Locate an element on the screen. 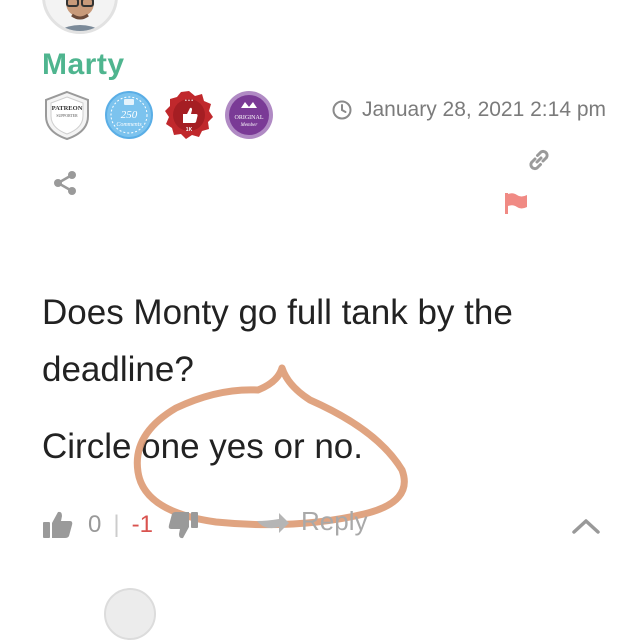  clock-icon is located at coordinates (342, 110).